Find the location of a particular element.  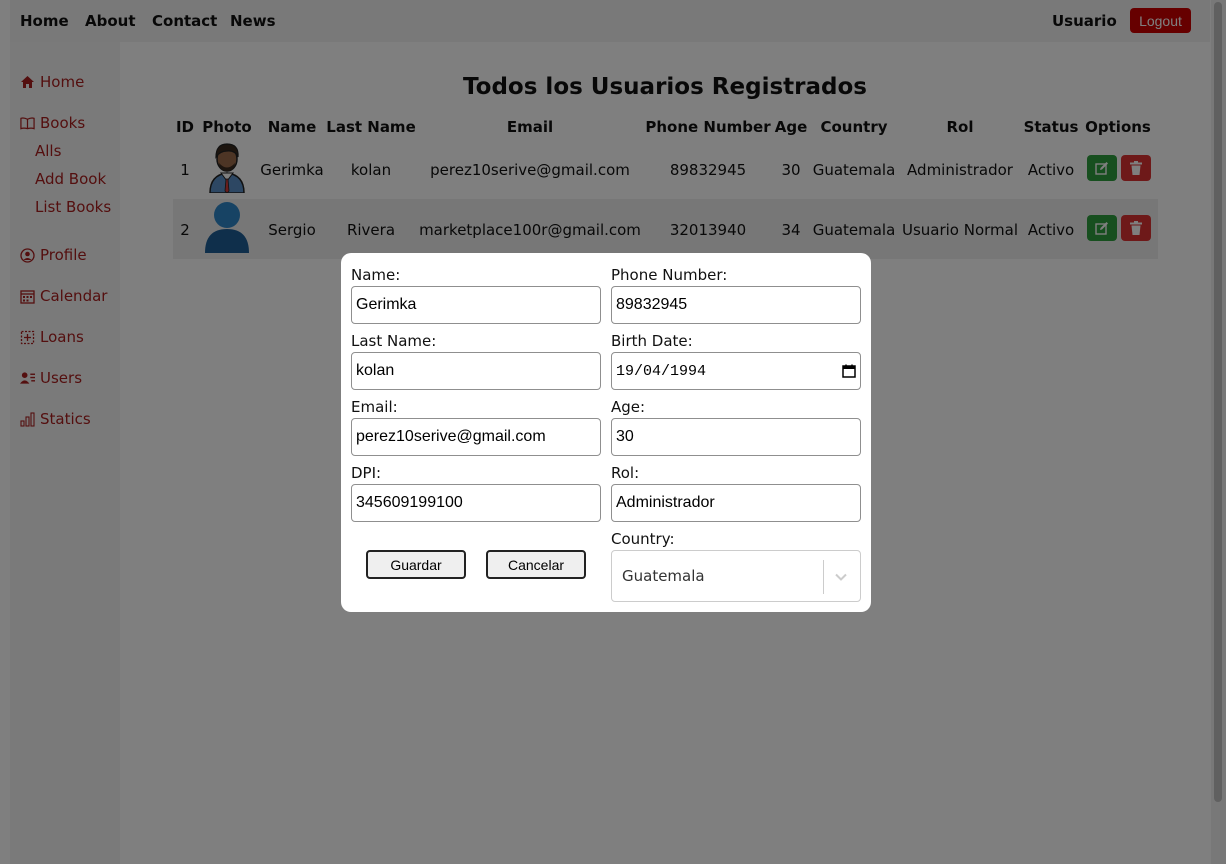

rol-label: Rol: is located at coordinates (625, 473).